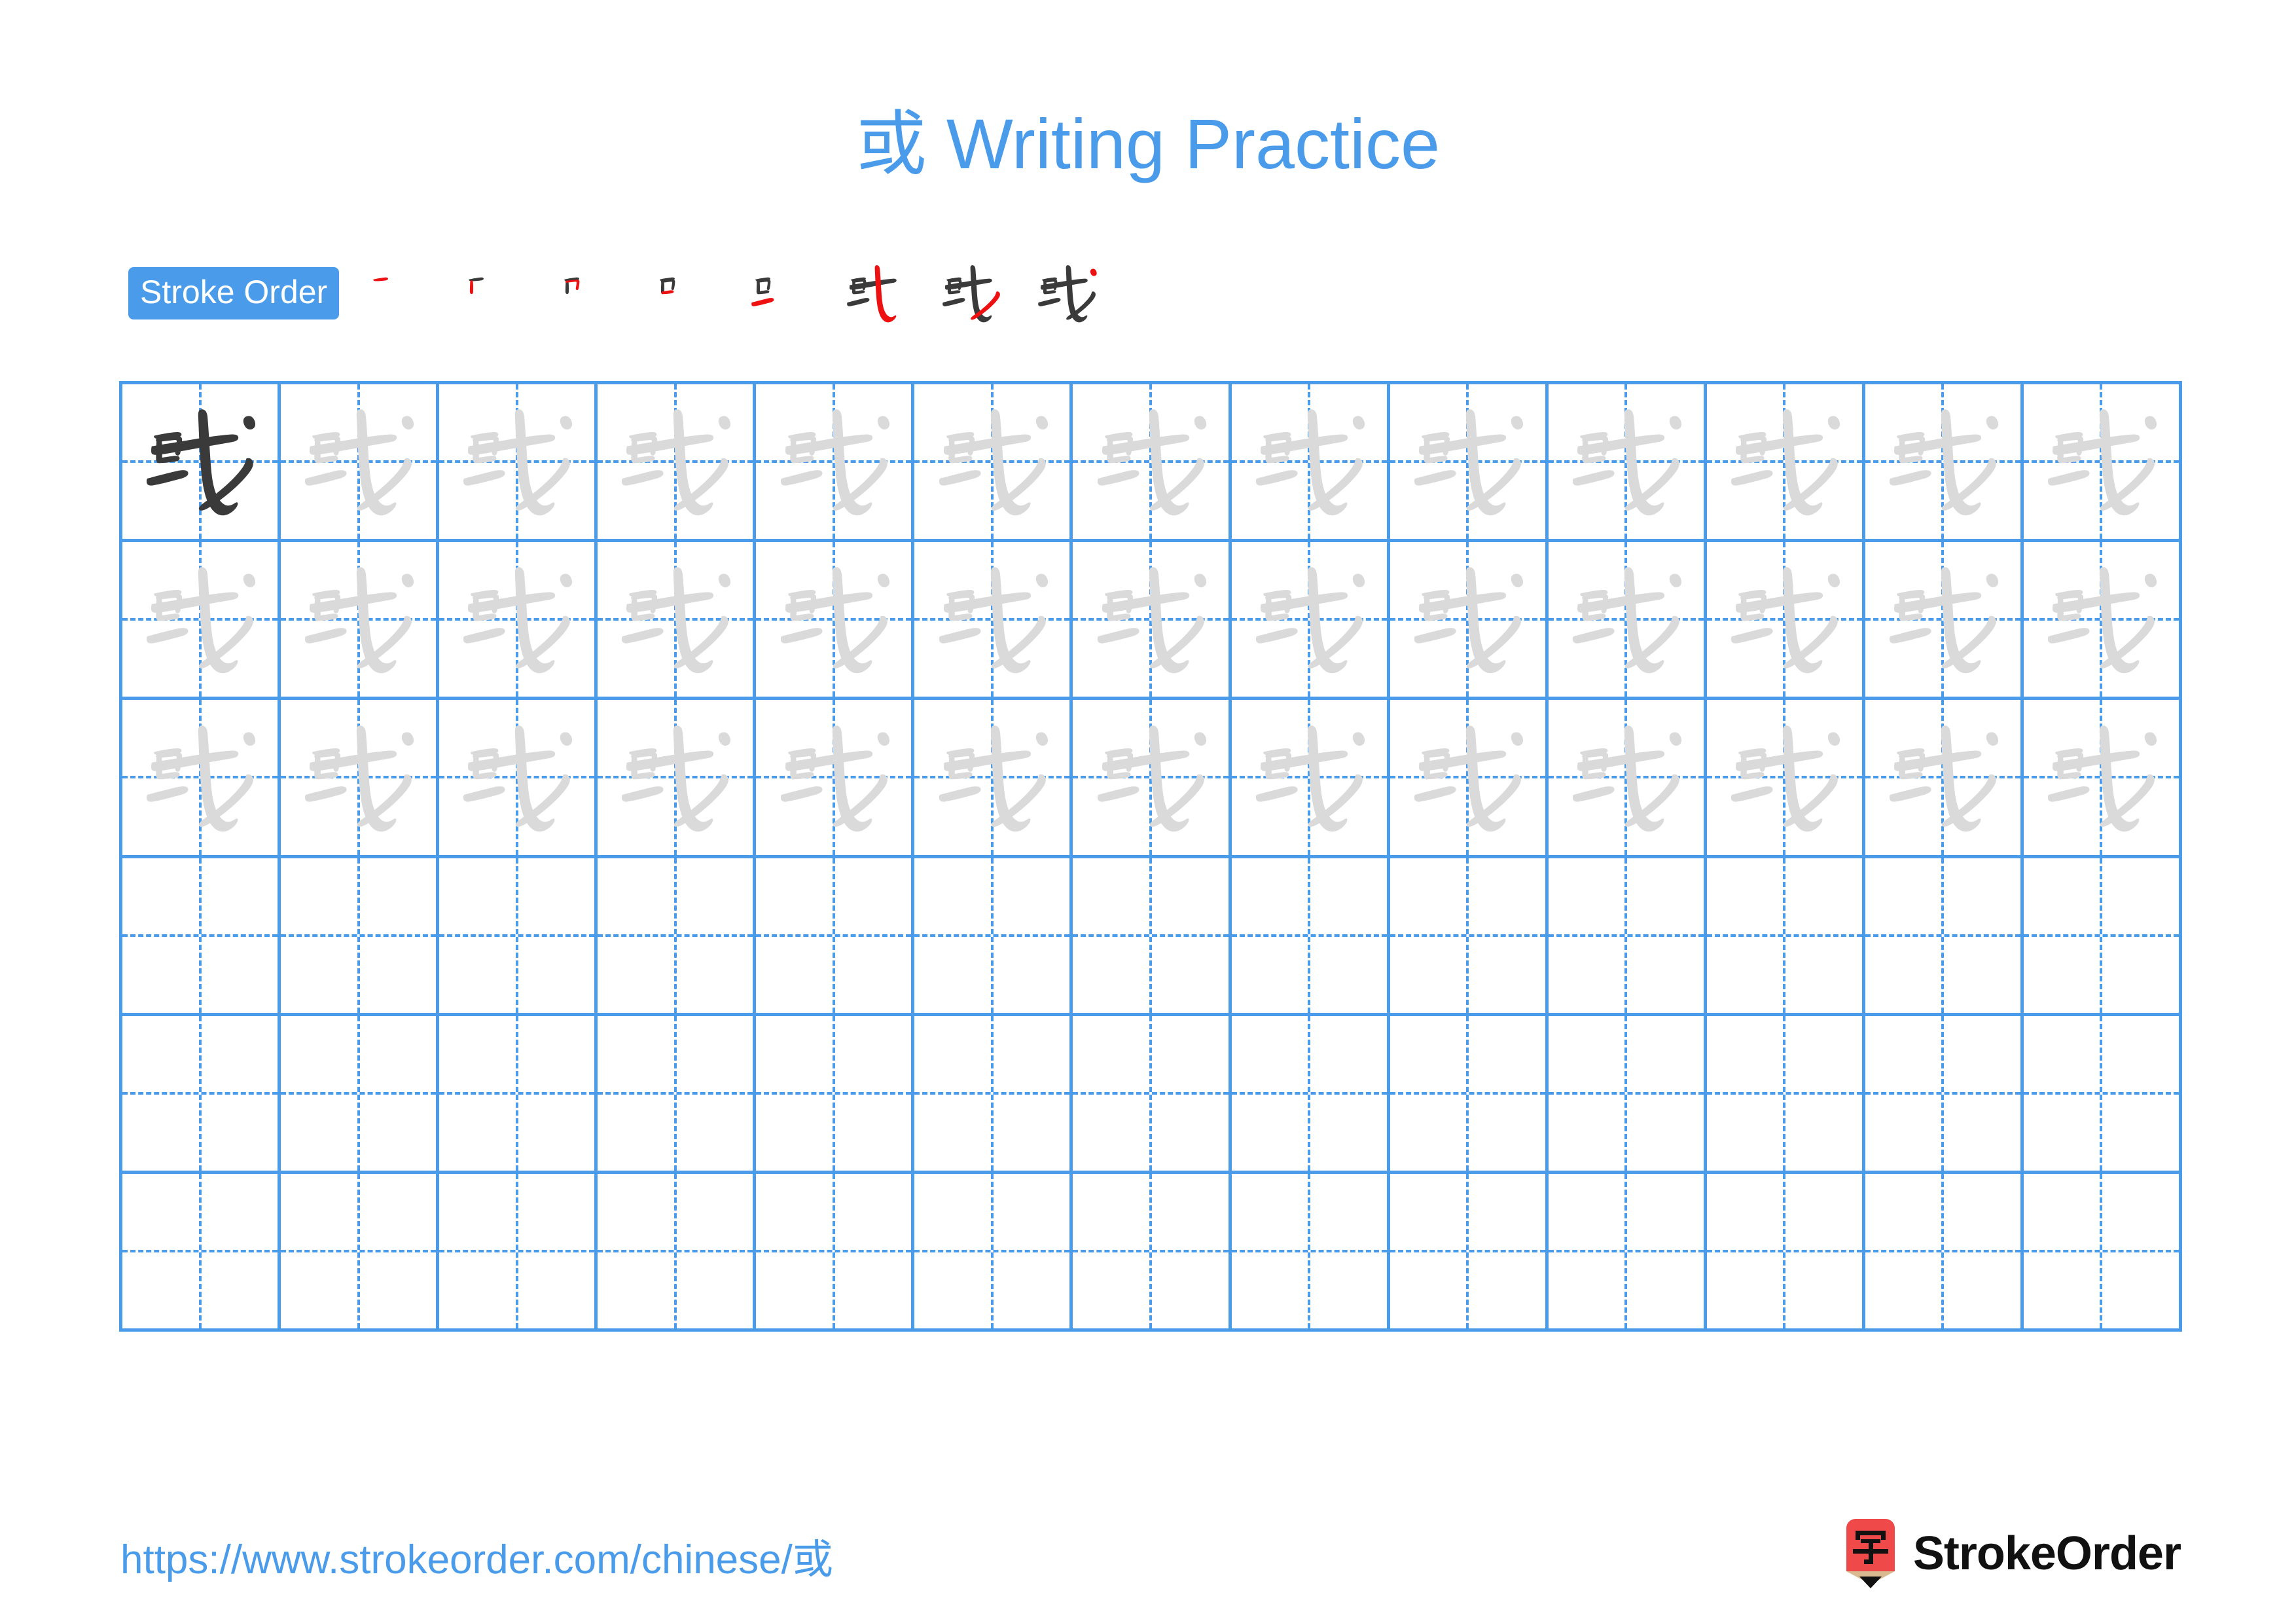 This screenshot has width=2296, height=1623. What do you see at coordinates (743, 293) in the screenshot?
I see `stroke-order-sequence` at bounding box center [743, 293].